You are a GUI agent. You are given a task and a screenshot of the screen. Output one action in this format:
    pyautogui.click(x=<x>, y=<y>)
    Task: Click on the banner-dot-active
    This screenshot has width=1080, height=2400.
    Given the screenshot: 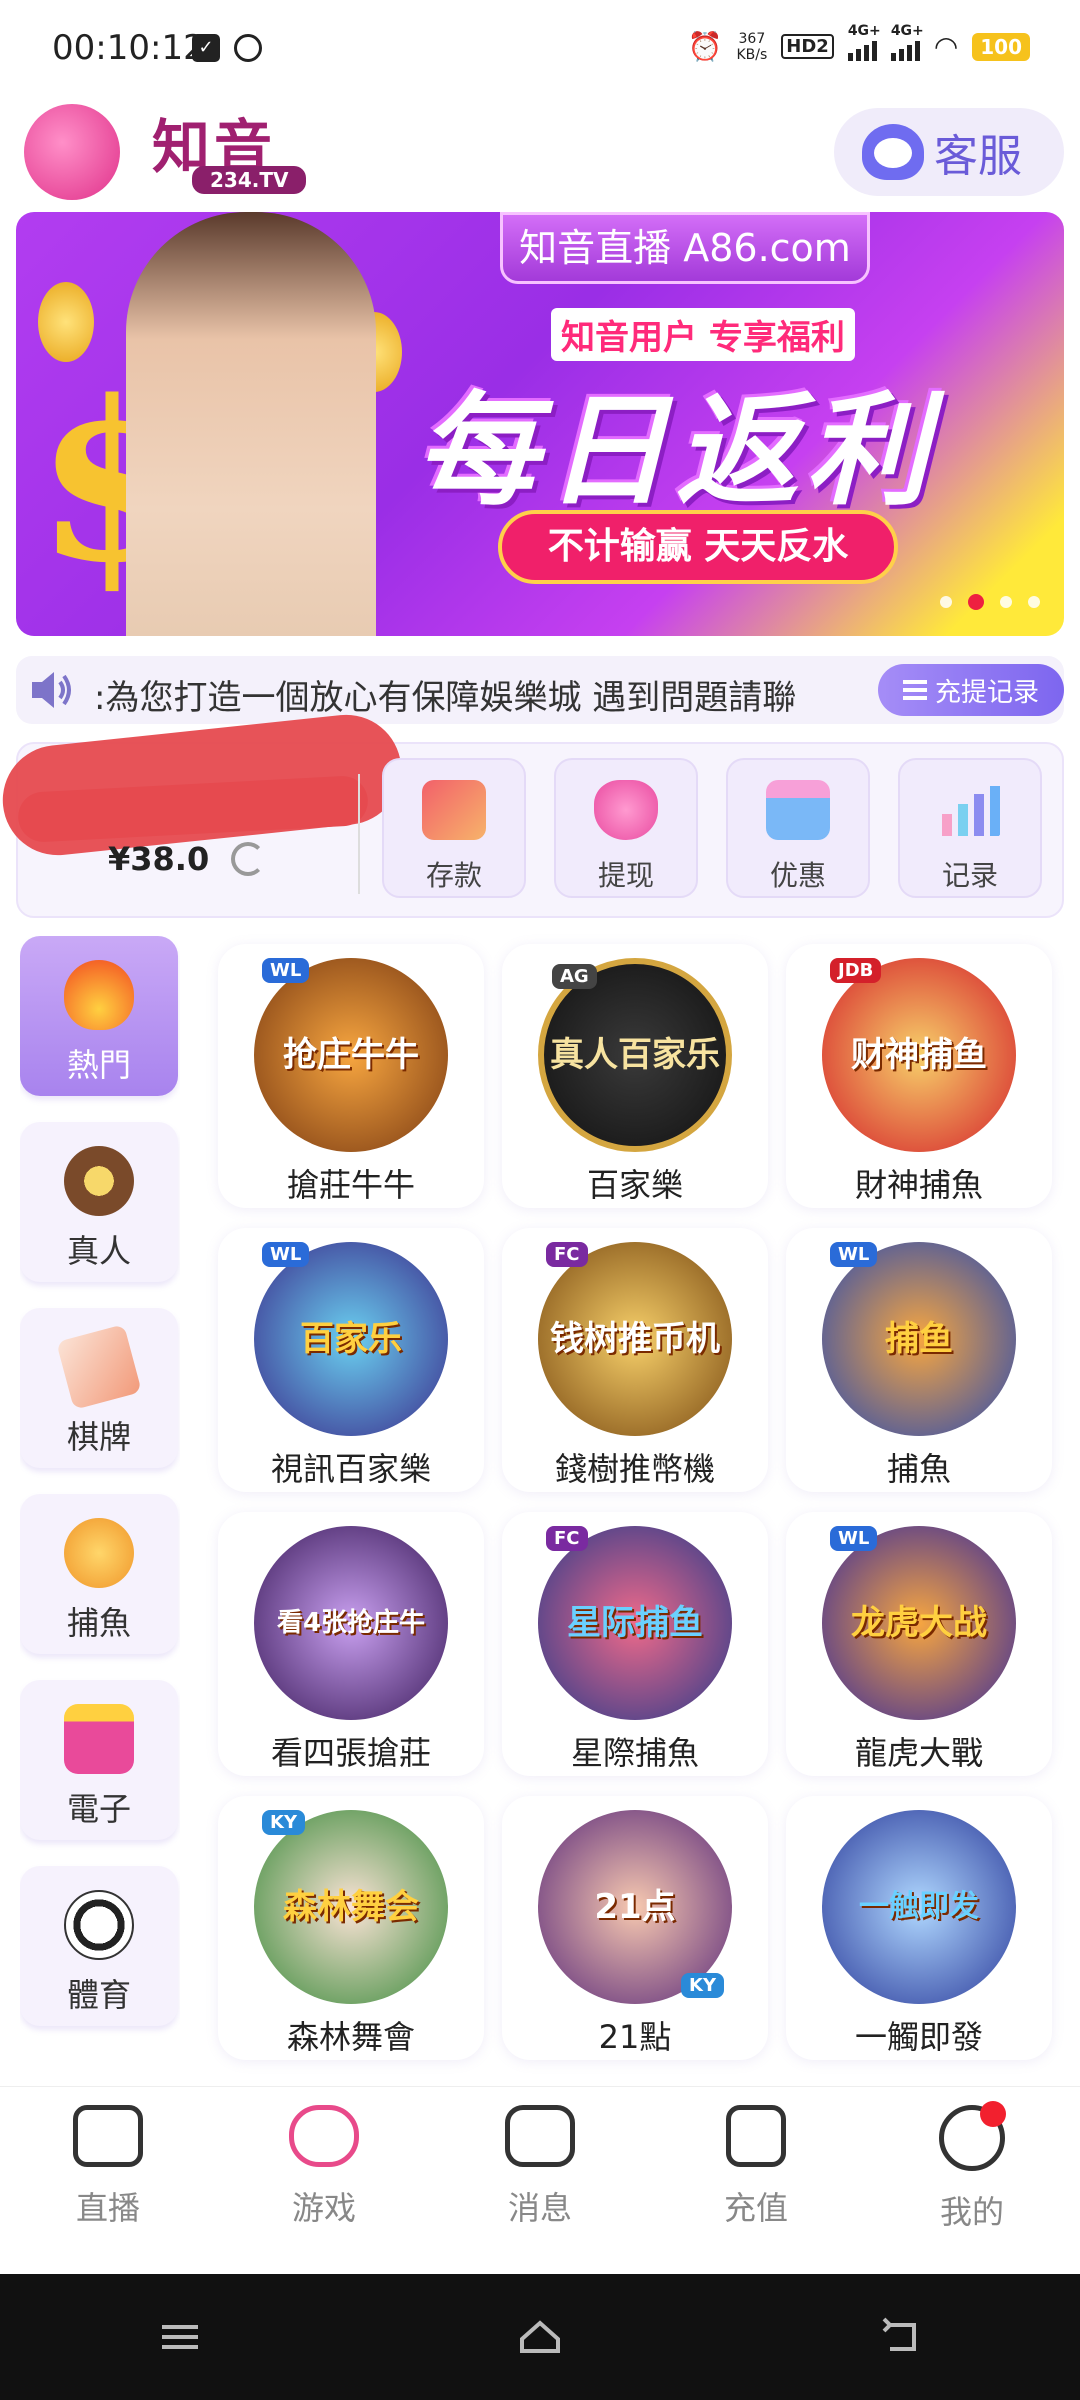 What is the action you would take?
    pyautogui.click(x=976, y=602)
    